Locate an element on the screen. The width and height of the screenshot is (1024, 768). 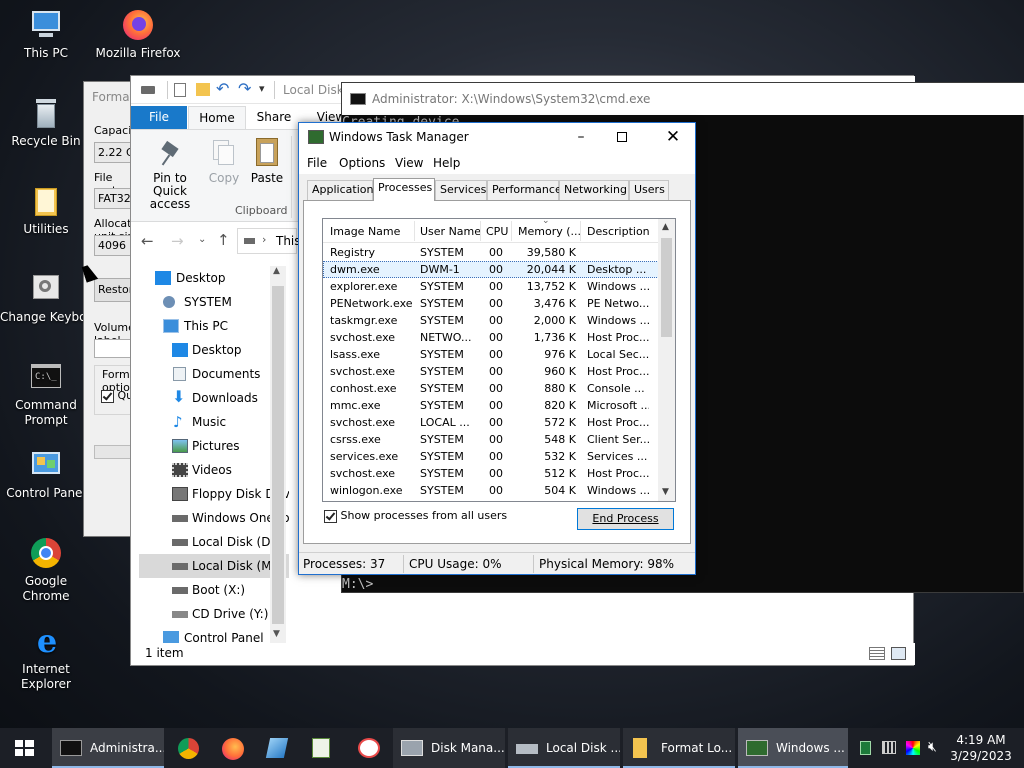
nav-item-videos: Videos is located at coordinates (214, 470).